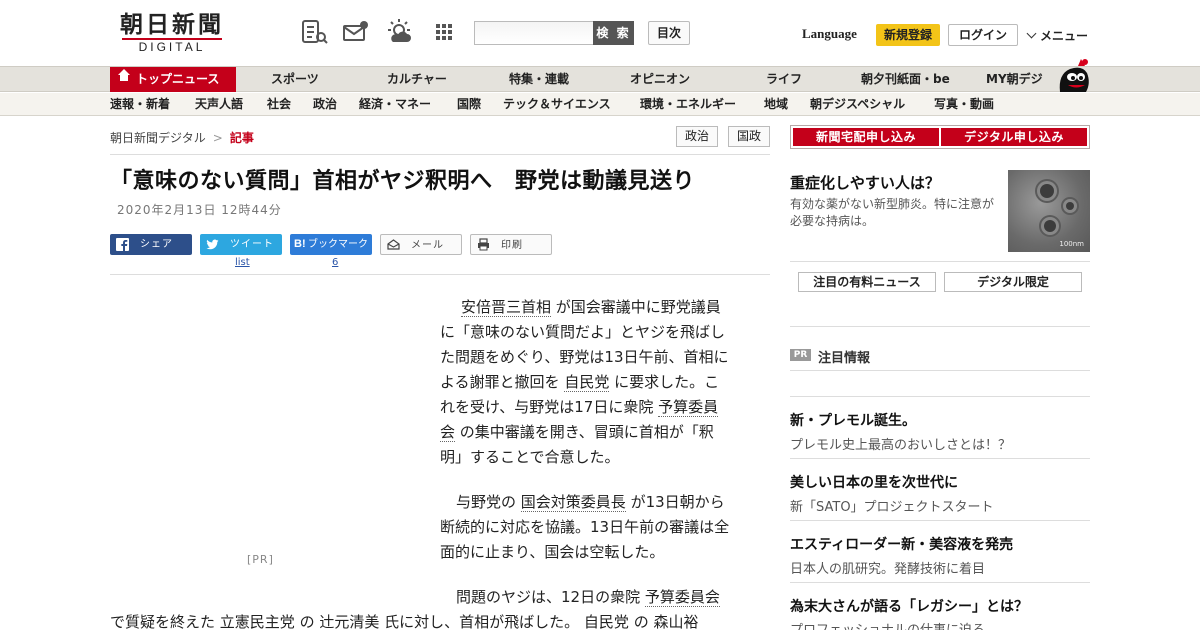 The image size is (1200, 630). I want to click on pr-item-title: 新・プレモル誕生。, so click(853, 420).